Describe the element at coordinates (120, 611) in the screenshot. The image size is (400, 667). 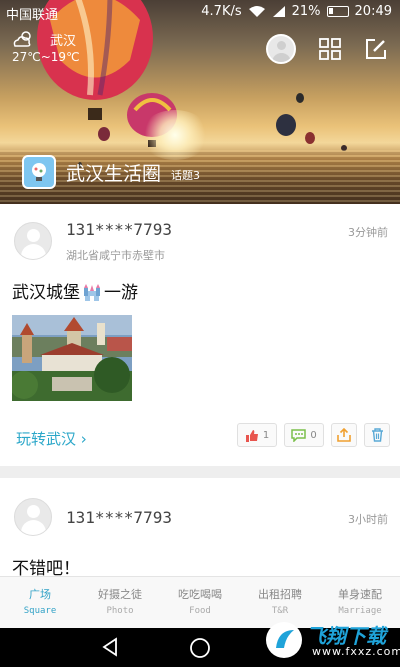
I see `nav-sublabel: Photo` at that location.